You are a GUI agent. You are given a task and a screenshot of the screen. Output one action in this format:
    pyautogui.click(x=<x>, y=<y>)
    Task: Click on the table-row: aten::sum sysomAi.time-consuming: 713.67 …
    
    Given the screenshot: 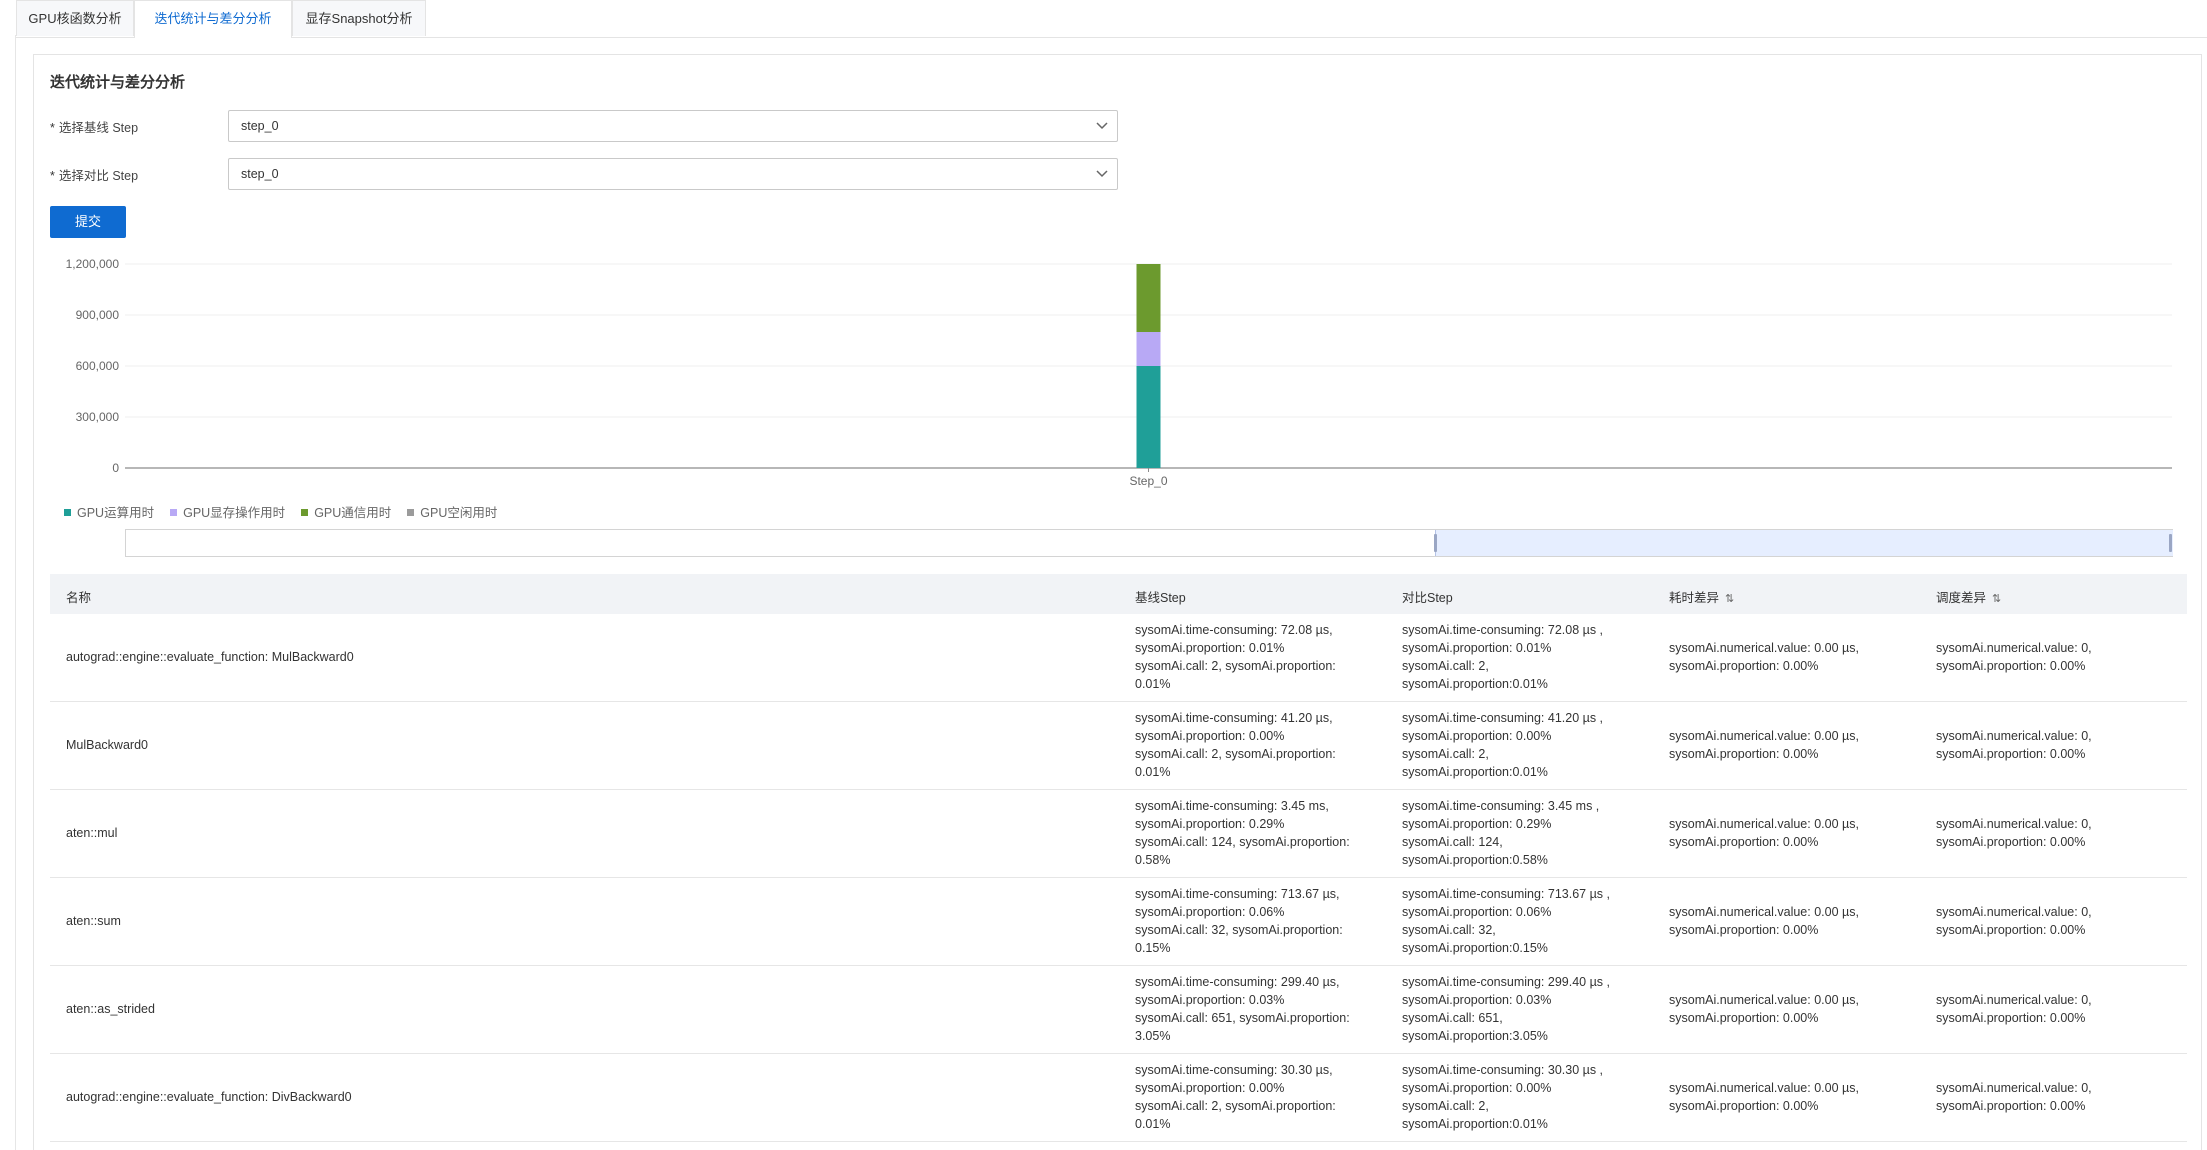 What is the action you would take?
    pyautogui.click(x=1118, y=922)
    